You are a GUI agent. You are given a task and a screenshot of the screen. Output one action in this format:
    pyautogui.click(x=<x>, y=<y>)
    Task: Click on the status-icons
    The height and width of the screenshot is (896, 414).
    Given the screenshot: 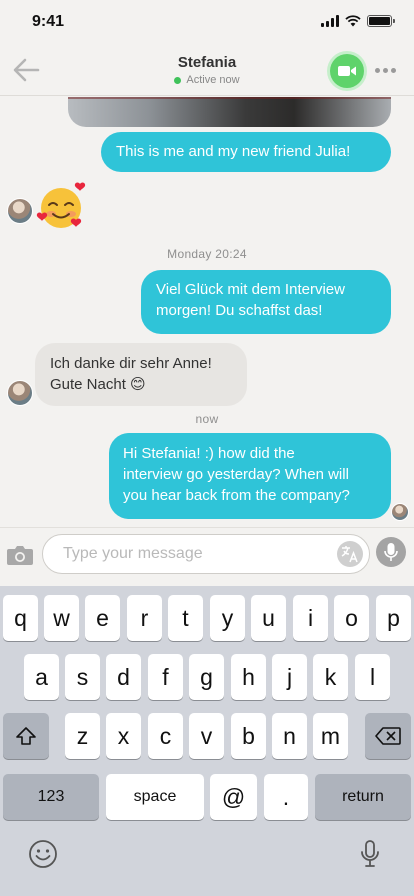 What is the action you would take?
    pyautogui.click(x=358, y=21)
    